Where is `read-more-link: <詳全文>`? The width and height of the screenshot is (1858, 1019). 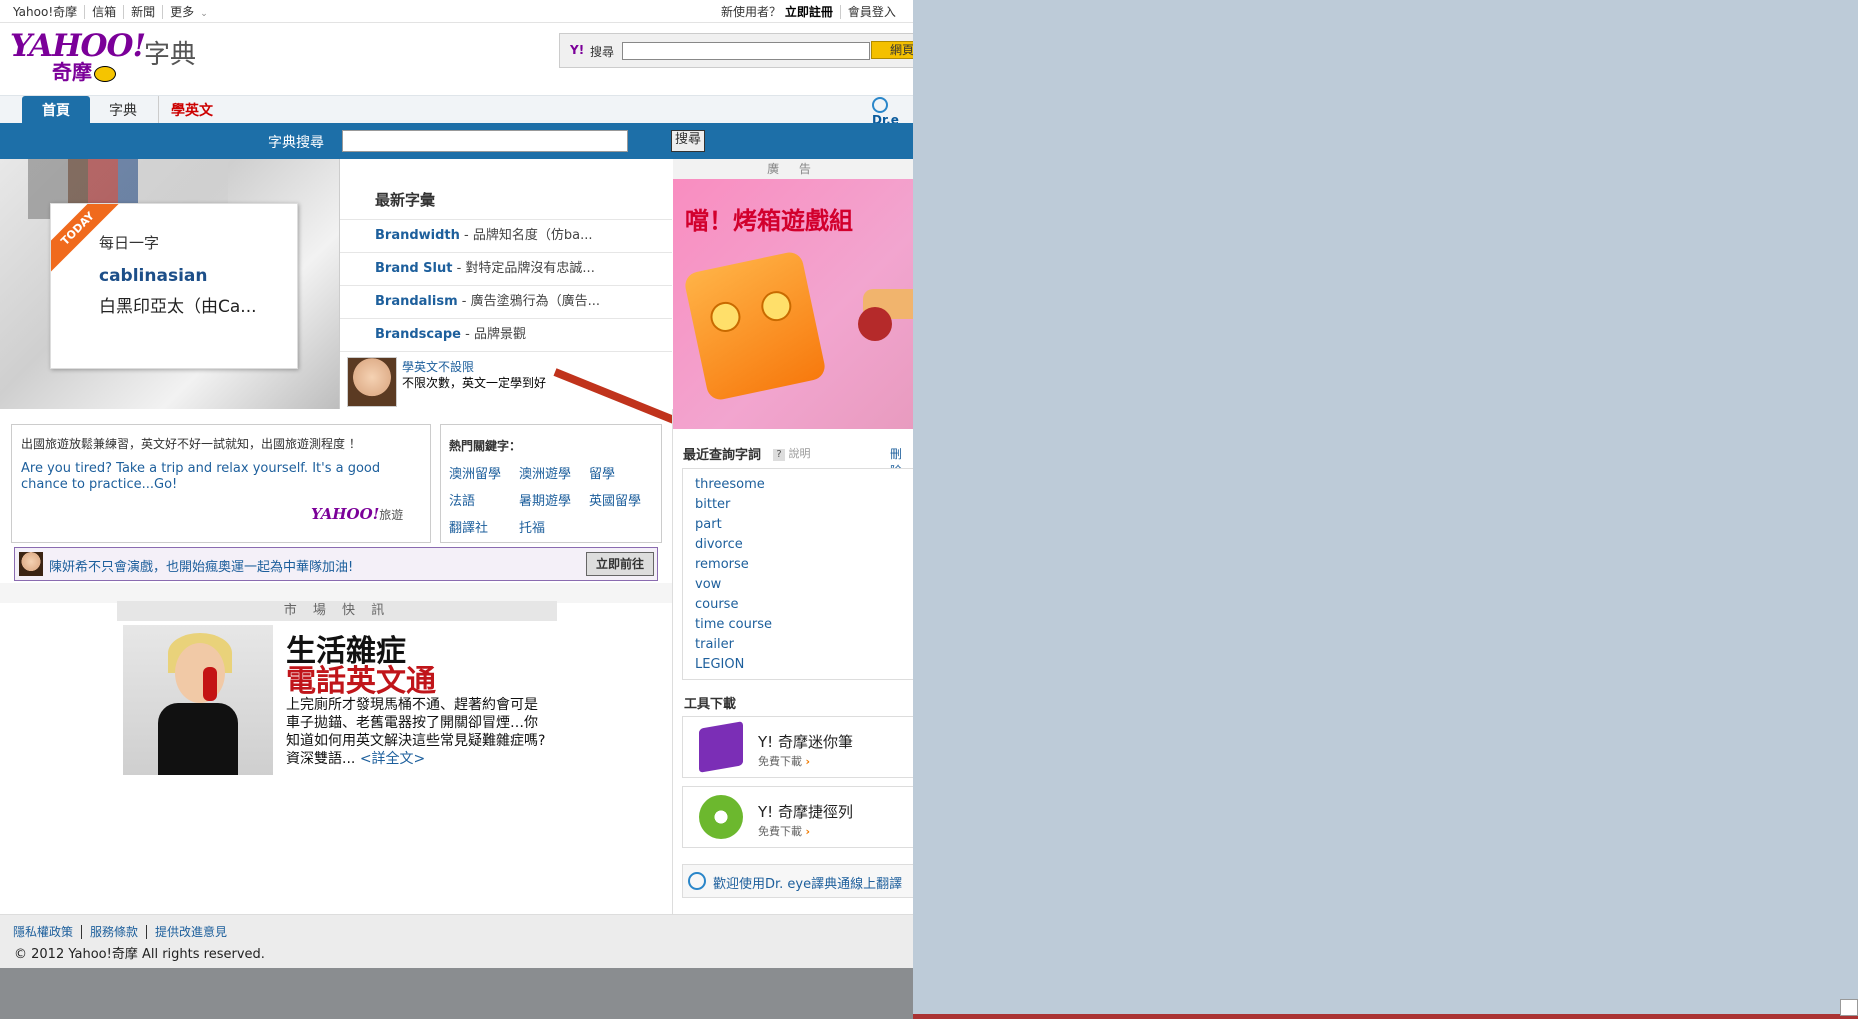 read-more-link: <詳全文> is located at coordinates (392, 759).